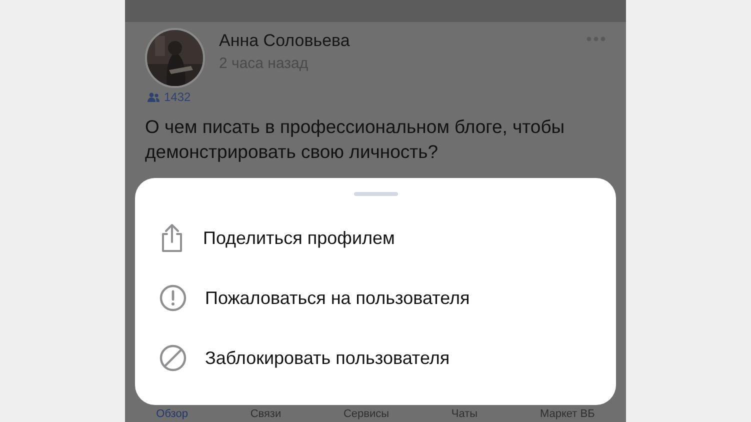  I want to click on nav-tab: Обзор, so click(172, 415).